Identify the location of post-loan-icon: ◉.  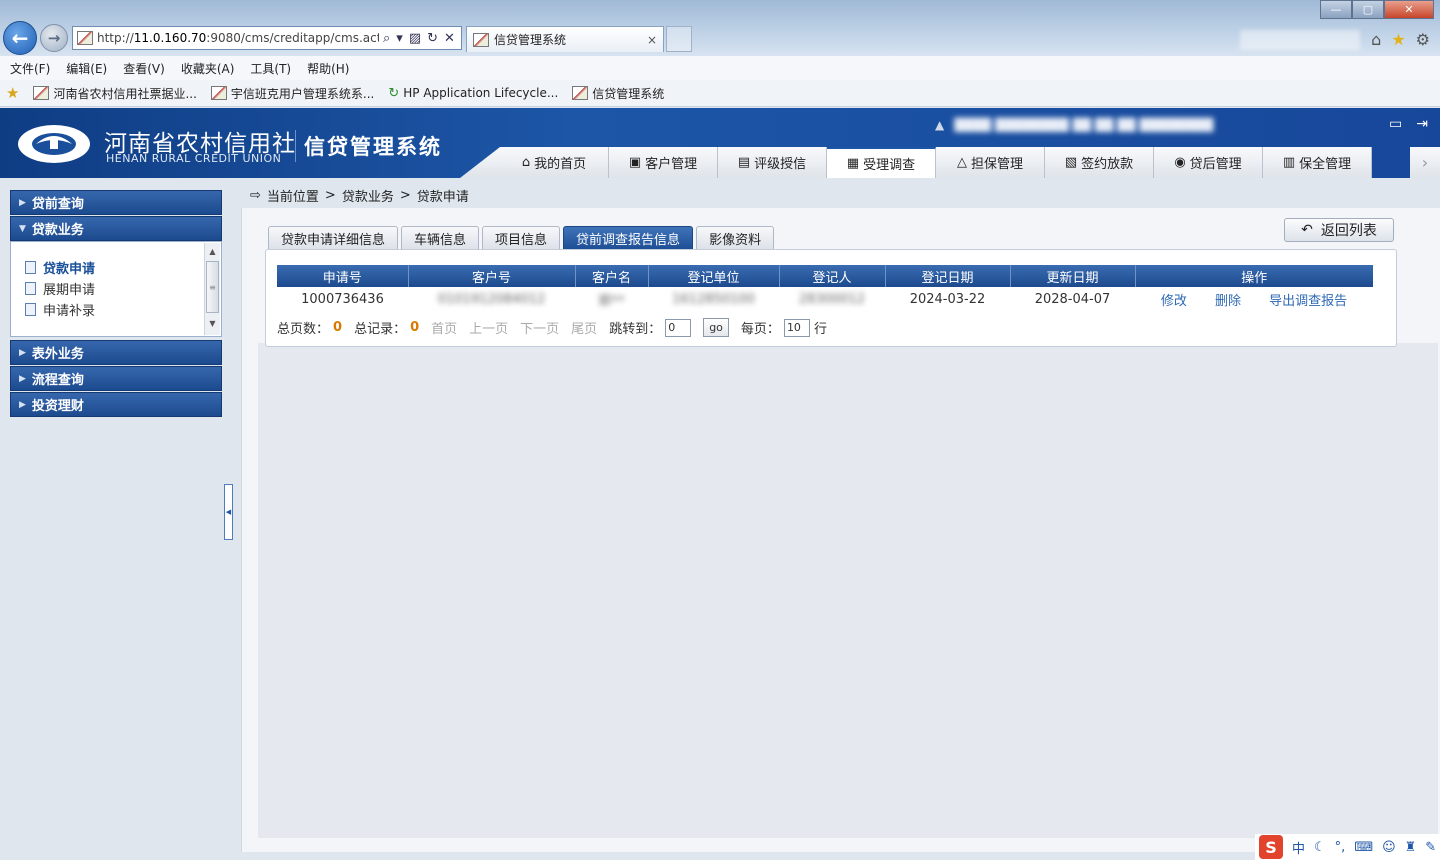
(1180, 162).